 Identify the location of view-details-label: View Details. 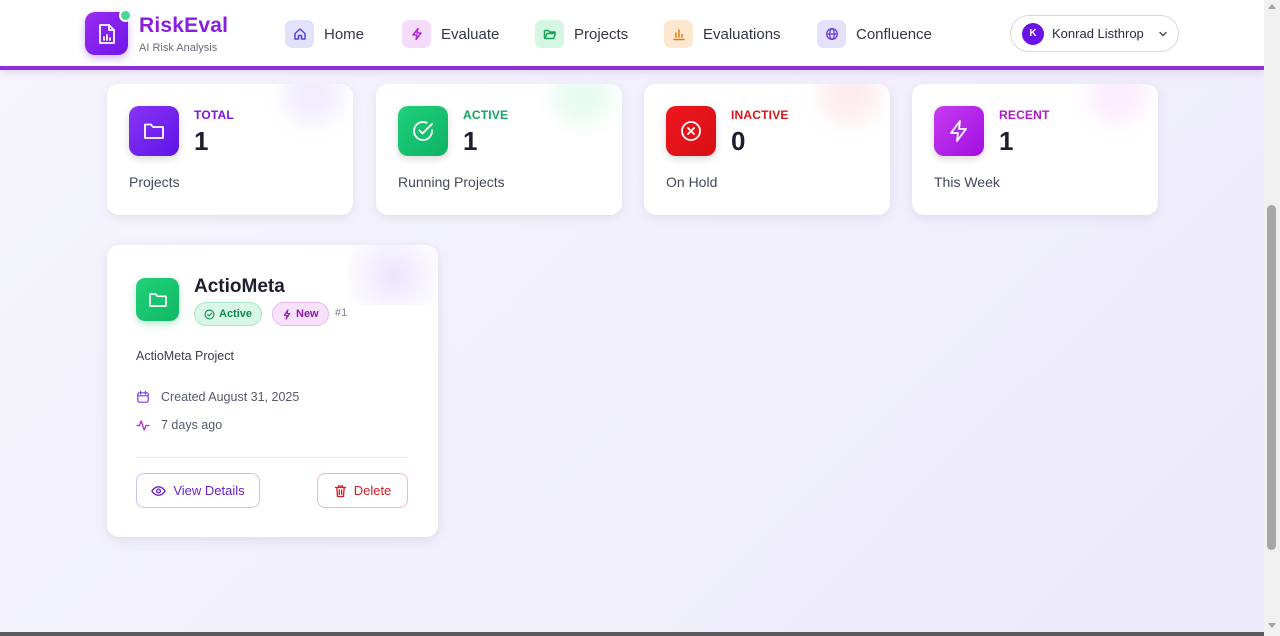
(209, 490).